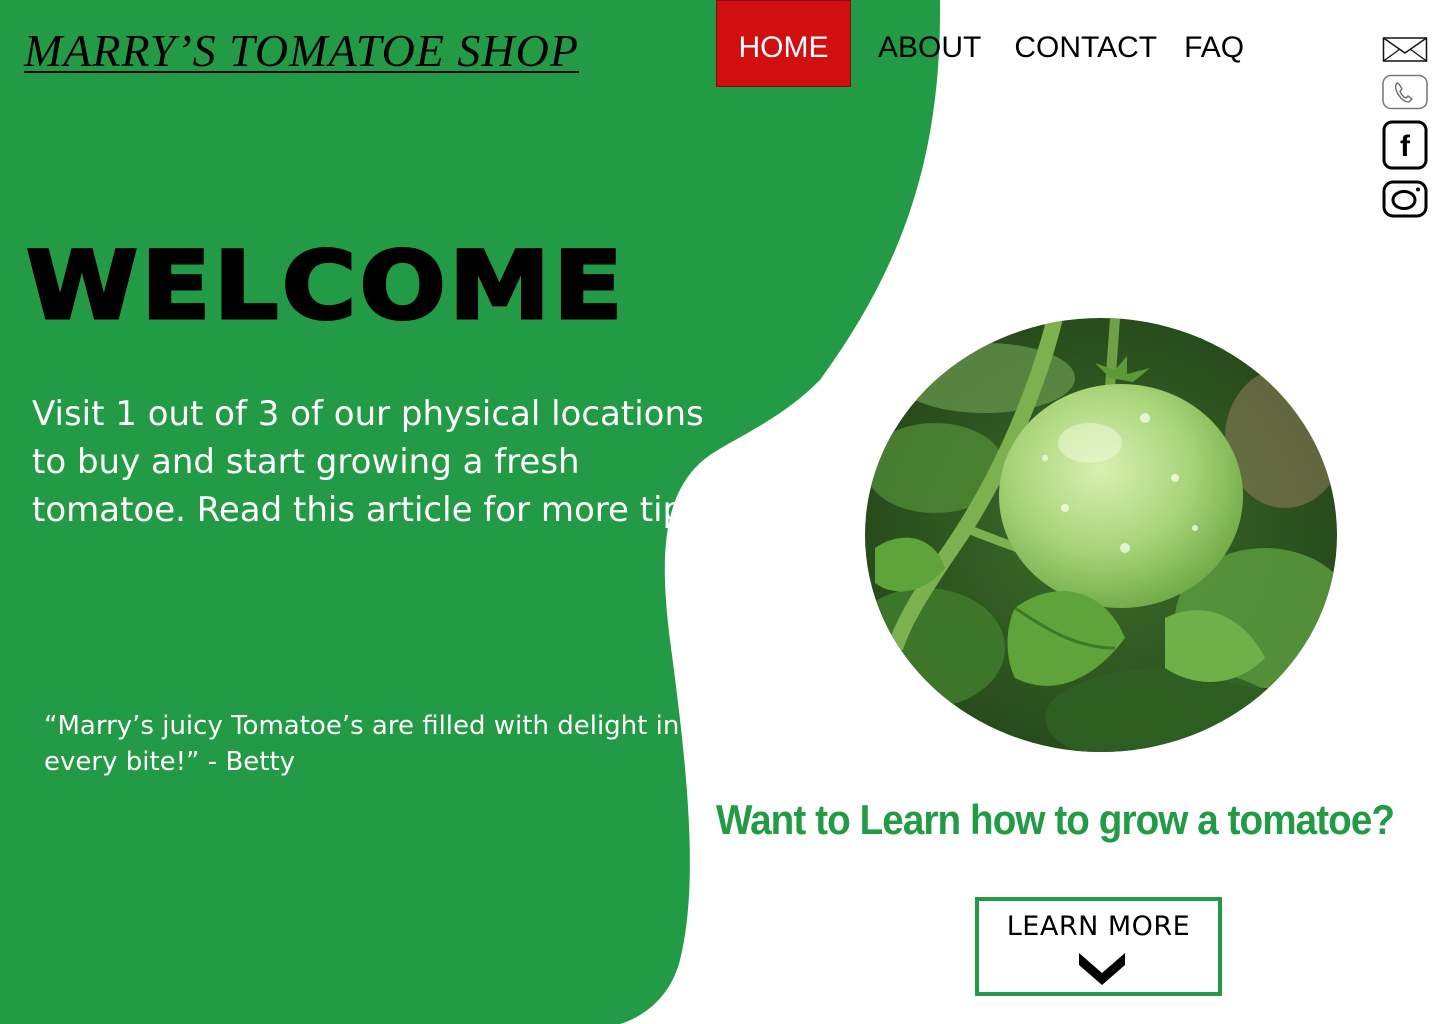 The height and width of the screenshot is (1024, 1440). I want to click on hero-title: WELCOME, so click(325, 287).